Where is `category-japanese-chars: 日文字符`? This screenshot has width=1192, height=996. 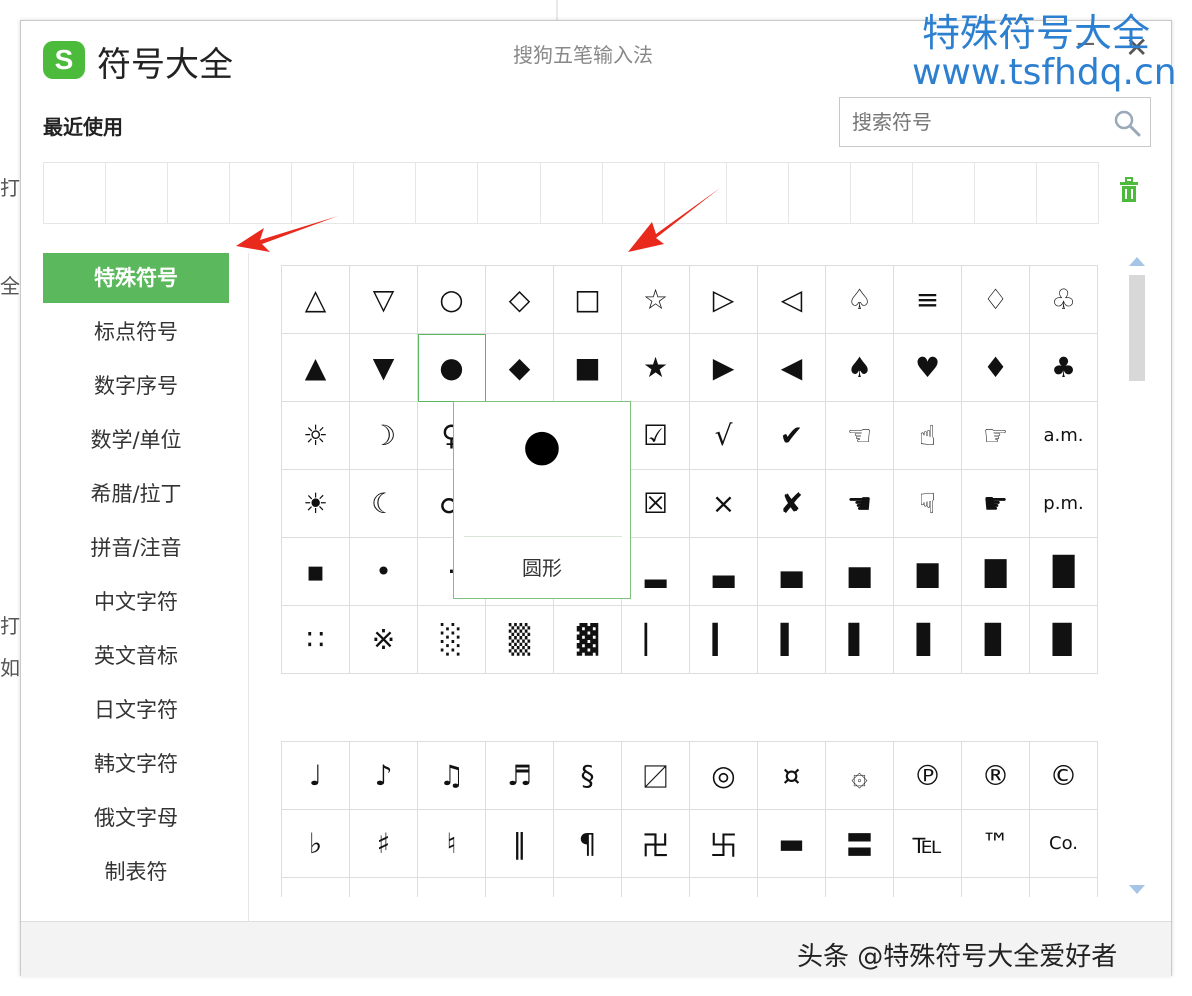
category-japanese-chars: 日文字符 is located at coordinates (136, 710).